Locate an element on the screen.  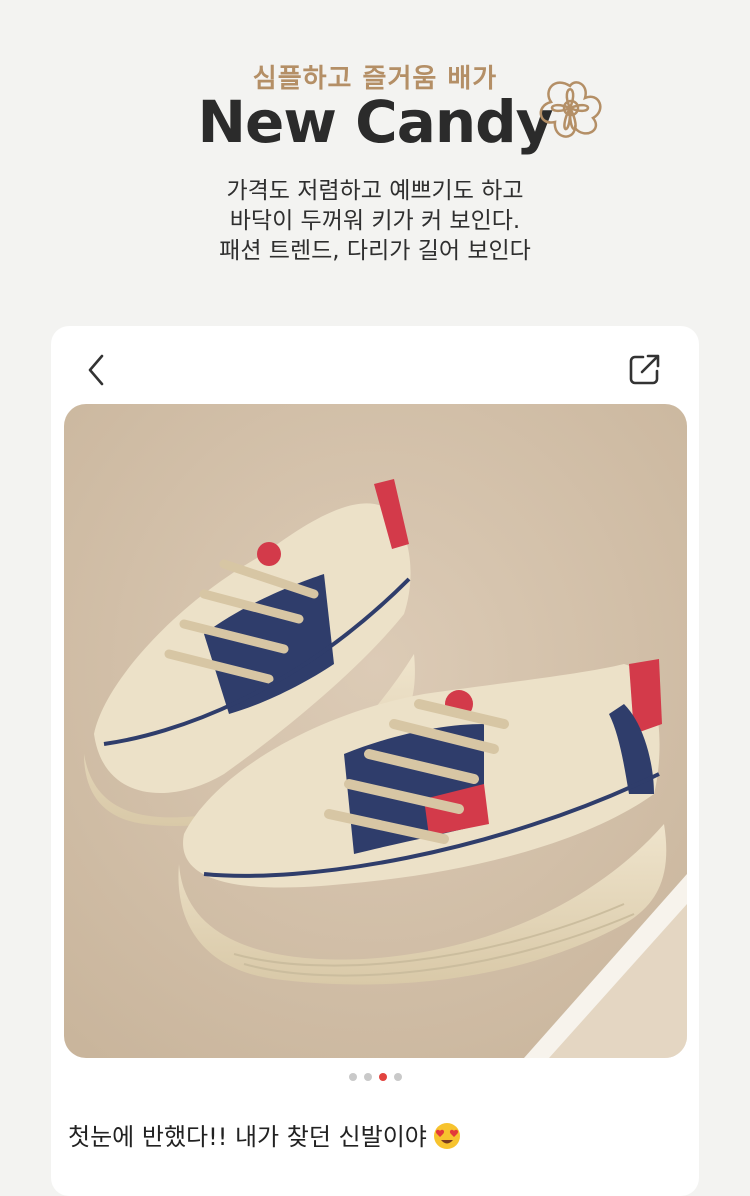
carousel-dot-active is located at coordinates (382, 1077).